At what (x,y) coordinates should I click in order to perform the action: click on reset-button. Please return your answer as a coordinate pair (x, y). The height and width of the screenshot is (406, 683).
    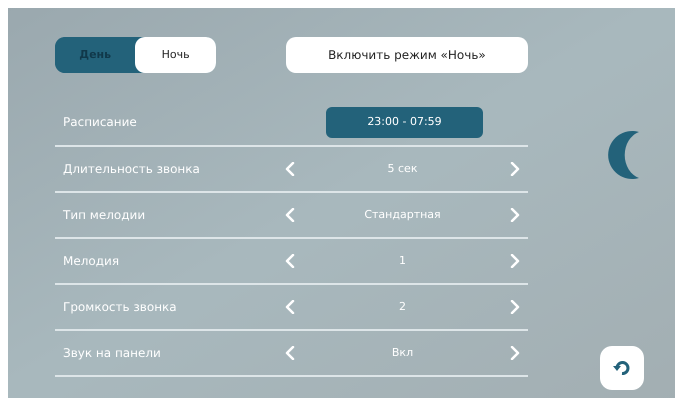
    Looking at the image, I should click on (622, 368).